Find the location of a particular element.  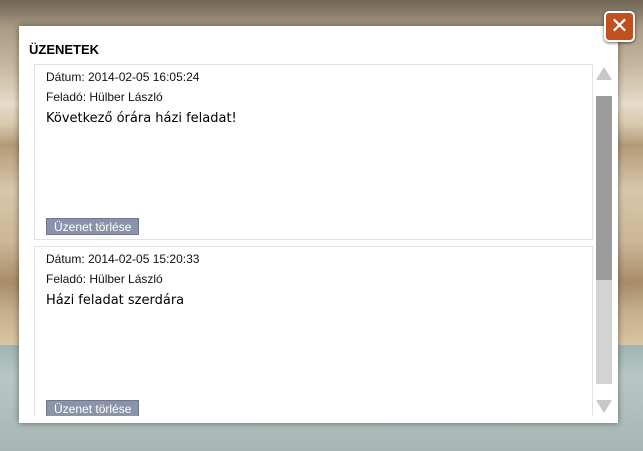

close-button: ✕ is located at coordinates (619, 26).